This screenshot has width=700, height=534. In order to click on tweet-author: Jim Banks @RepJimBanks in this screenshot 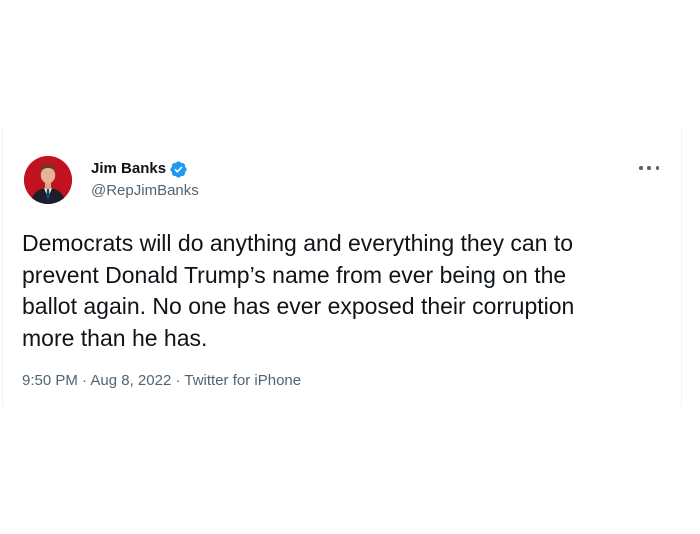, I will do `click(145, 180)`.